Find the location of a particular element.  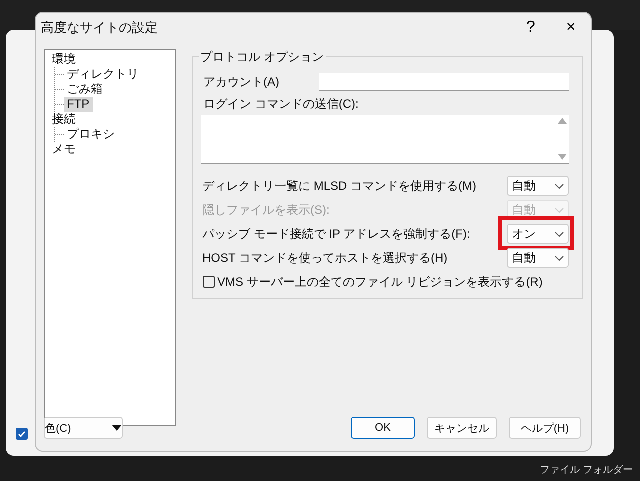

option-label: ディレクトリ一覧に MLSD コマンドを使用する(M) is located at coordinates (339, 186).